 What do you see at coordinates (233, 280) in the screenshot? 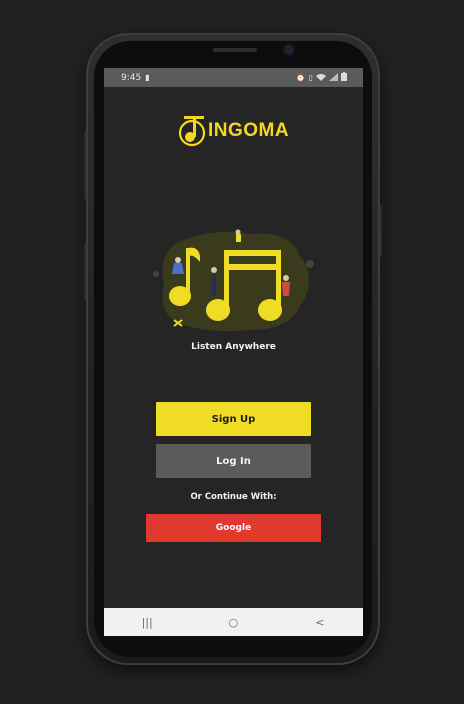
I see `music-notes-illustration` at bounding box center [233, 280].